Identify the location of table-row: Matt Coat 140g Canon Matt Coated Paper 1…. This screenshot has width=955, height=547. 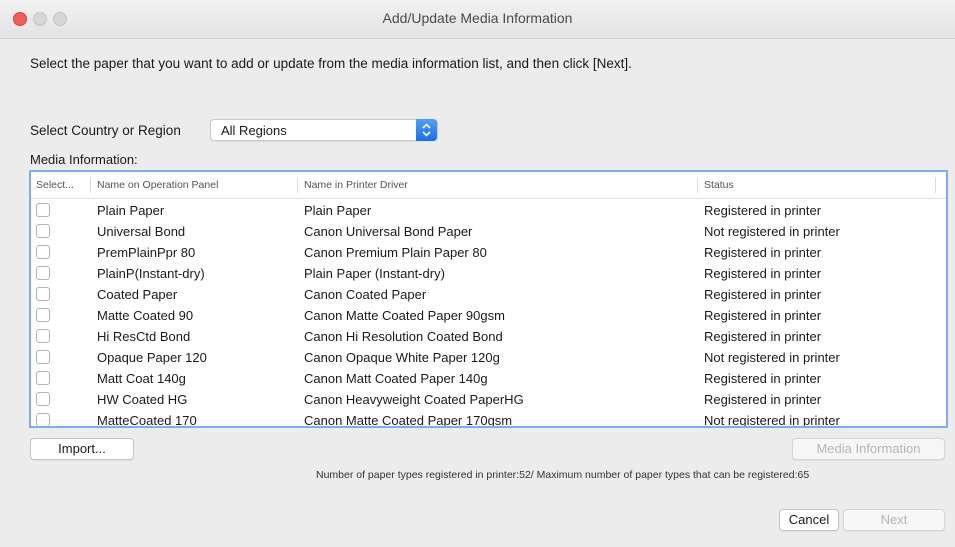
(488, 378).